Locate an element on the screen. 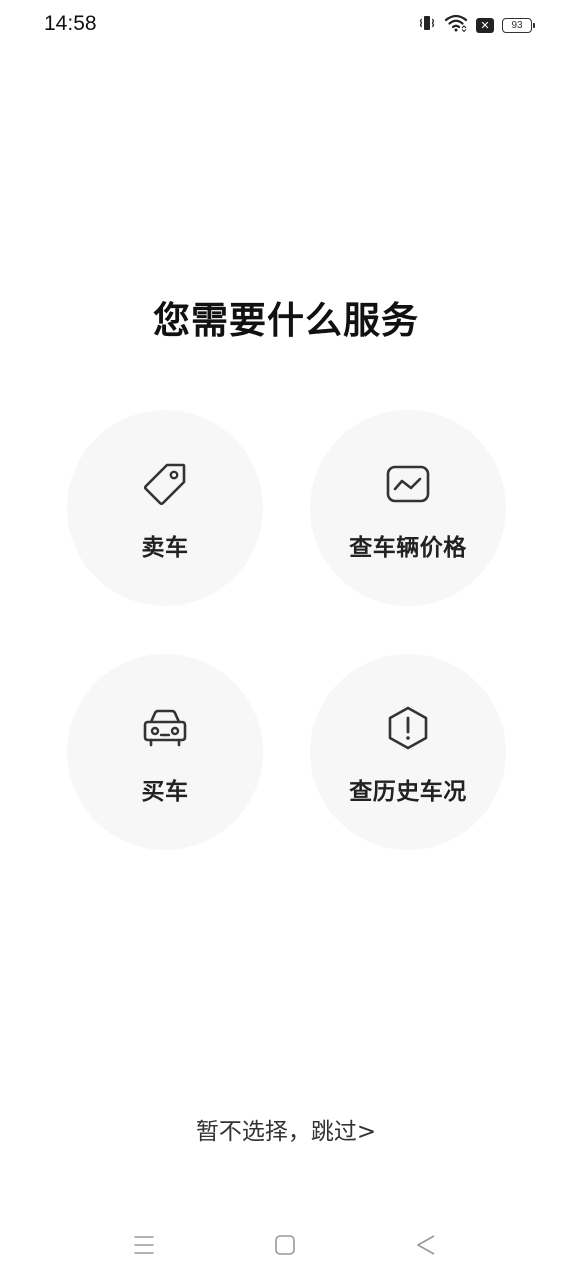  price-tag-icon is located at coordinates (165, 484).